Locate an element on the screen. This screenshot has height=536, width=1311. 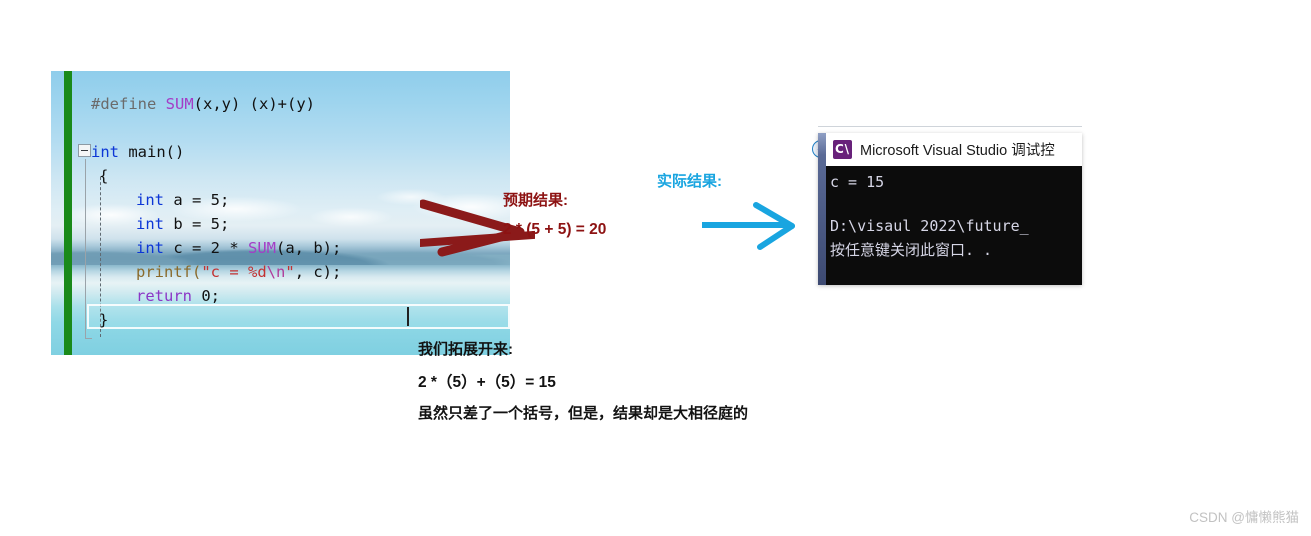
token-sum-call: SUM is located at coordinates (262, 248).